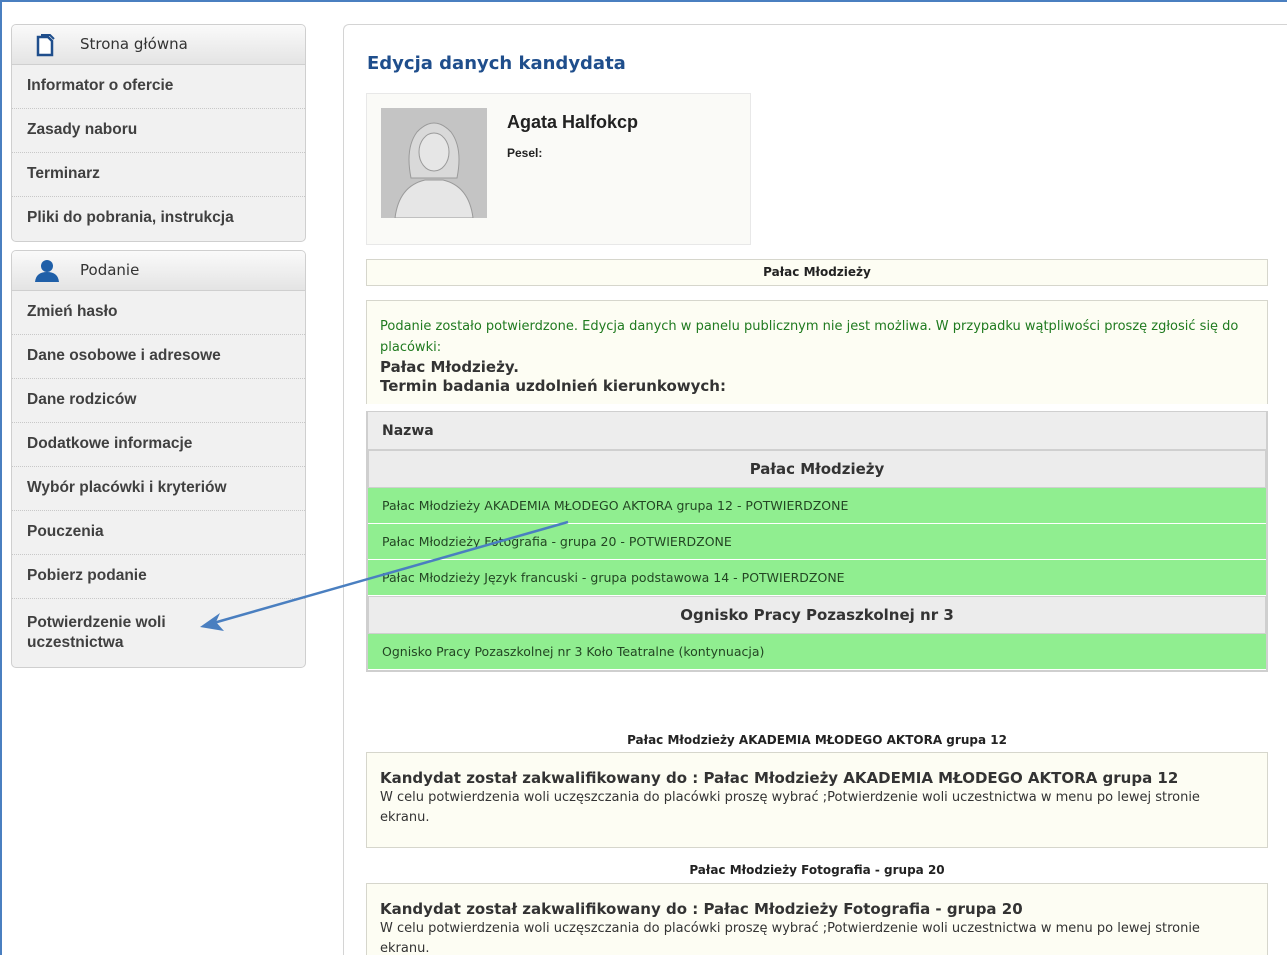 Image resolution: width=1287 pixels, height=955 pixels. What do you see at coordinates (817, 469) in the screenshot?
I see `table-group-header: Pałac Młodzieży` at bounding box center [817, 469].